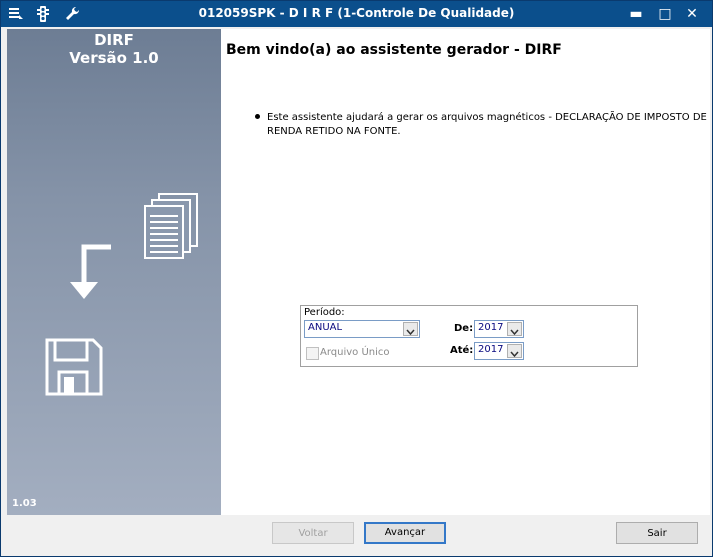 The width and height of the screenshot is (713, 557). I want to click on sidebar-version: Versão 1.0, so click(114, 58).